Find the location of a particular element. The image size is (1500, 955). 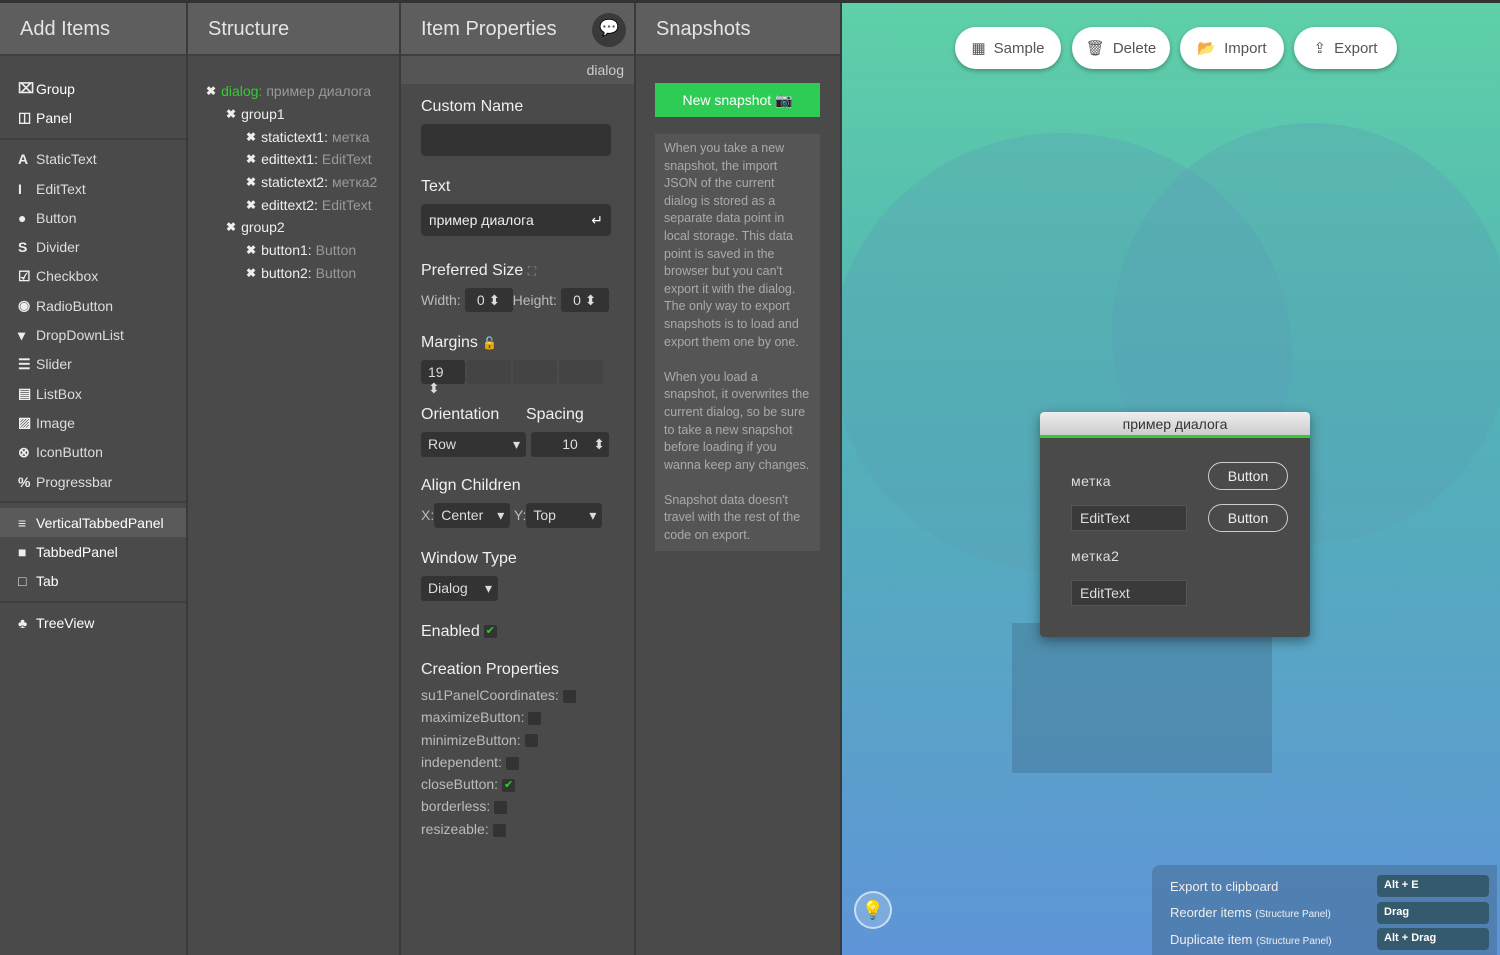

enabled-label: Enabled is located at coordinates (450, 631).